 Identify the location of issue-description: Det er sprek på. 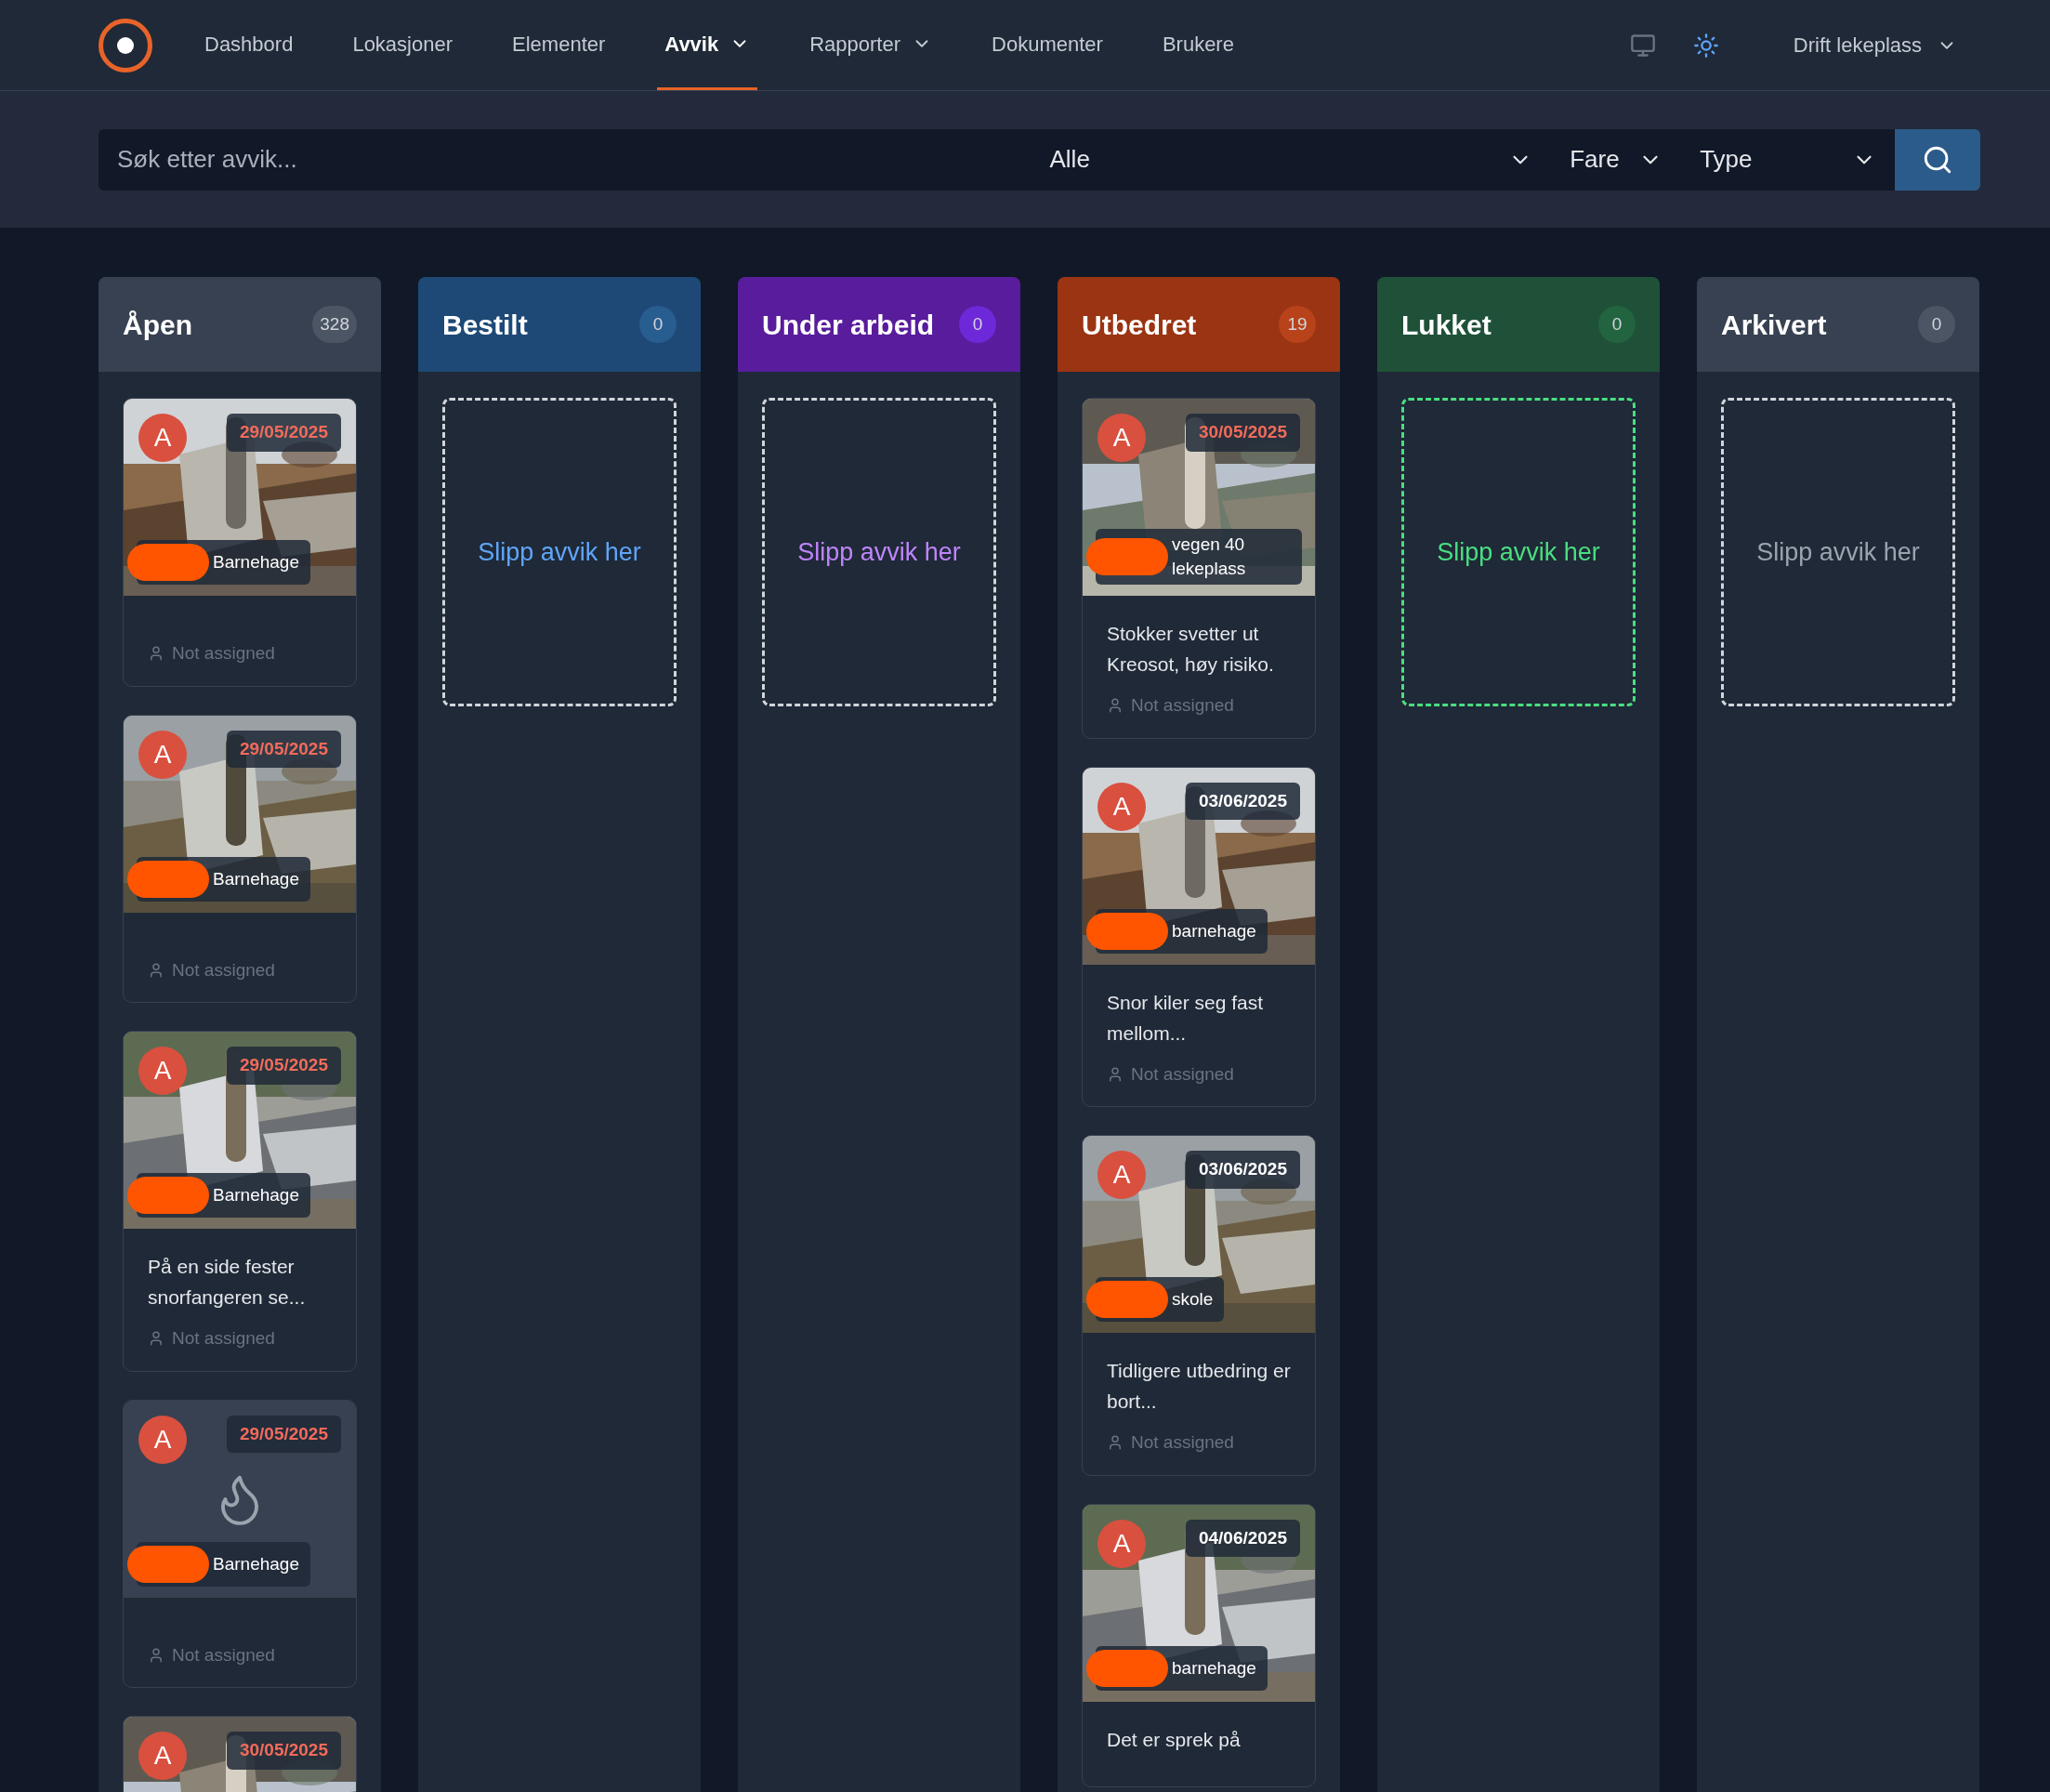
(1175, 1739).